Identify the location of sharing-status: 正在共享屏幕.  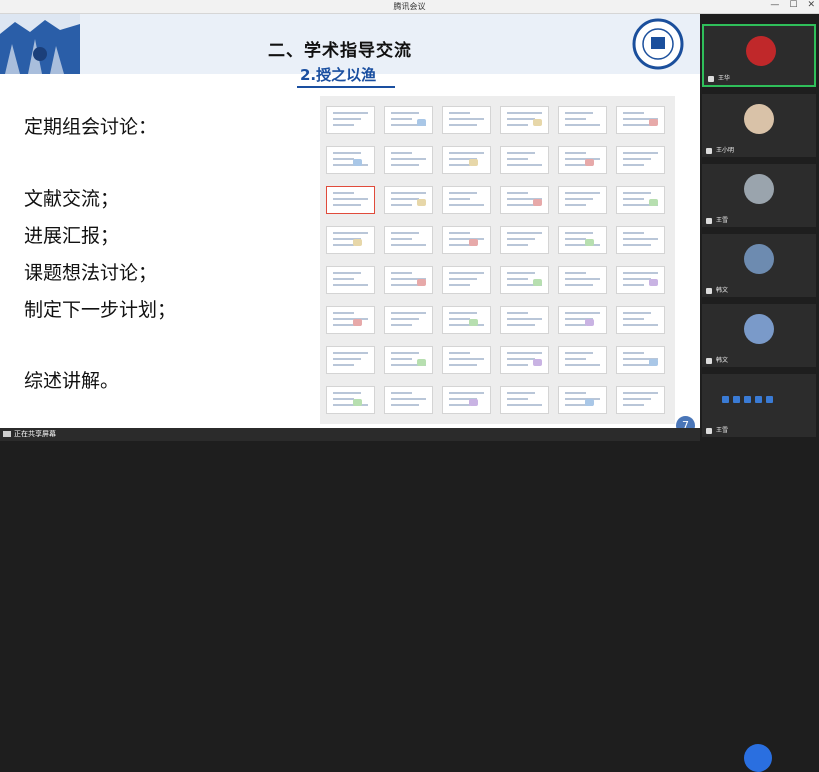
(35, 434).